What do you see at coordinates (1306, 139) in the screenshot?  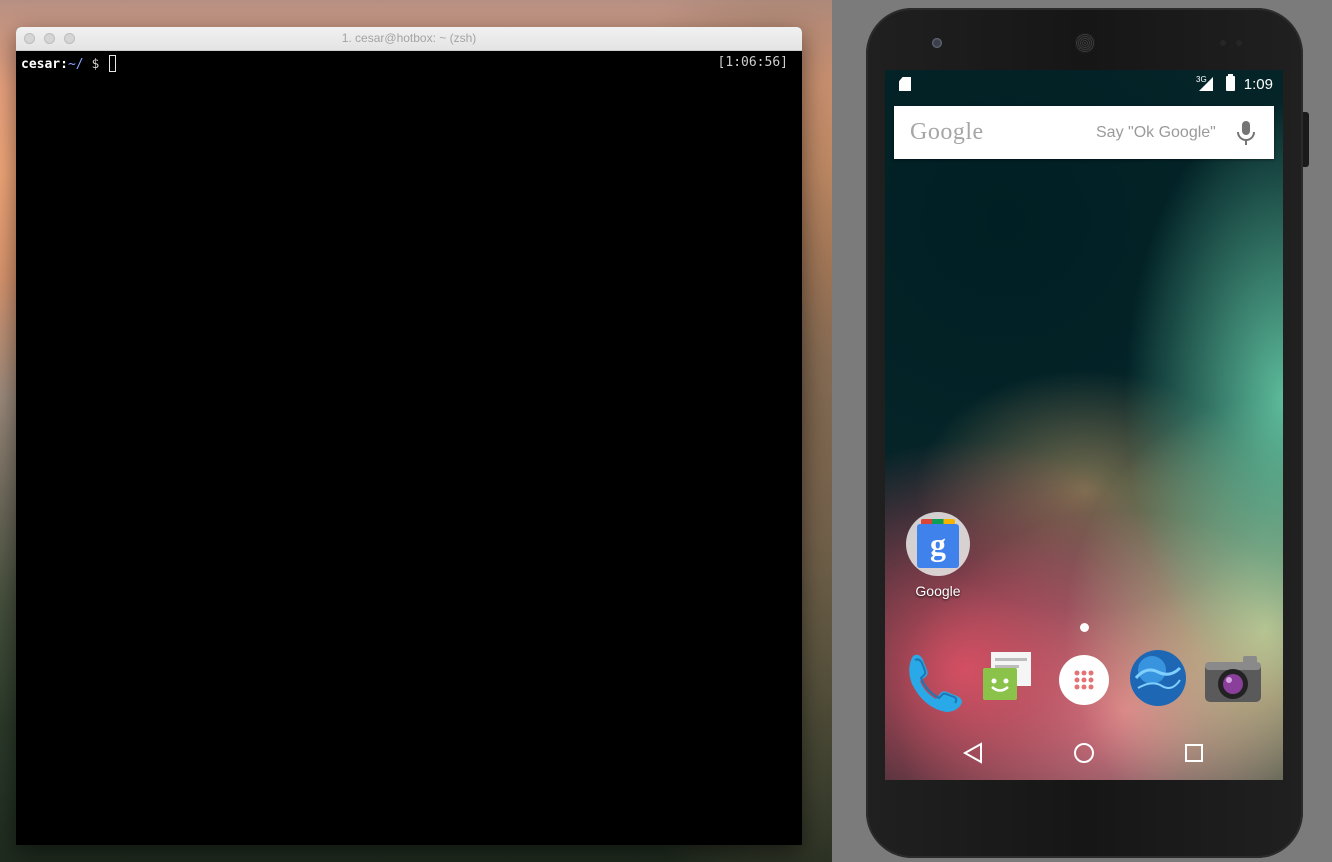 I see `power-button` at bounding box center [1306, 139].